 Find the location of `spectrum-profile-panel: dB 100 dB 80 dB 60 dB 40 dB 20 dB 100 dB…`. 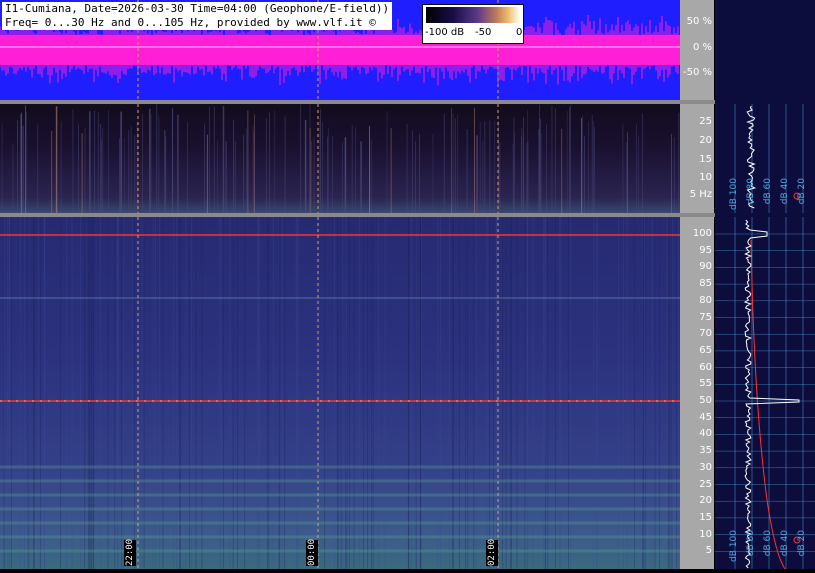

spectrum-profile-panel: dB 100 dB 80 dB 60 dB 40 dB 20 dB 100 dB… is located at coordinates (765, 285).